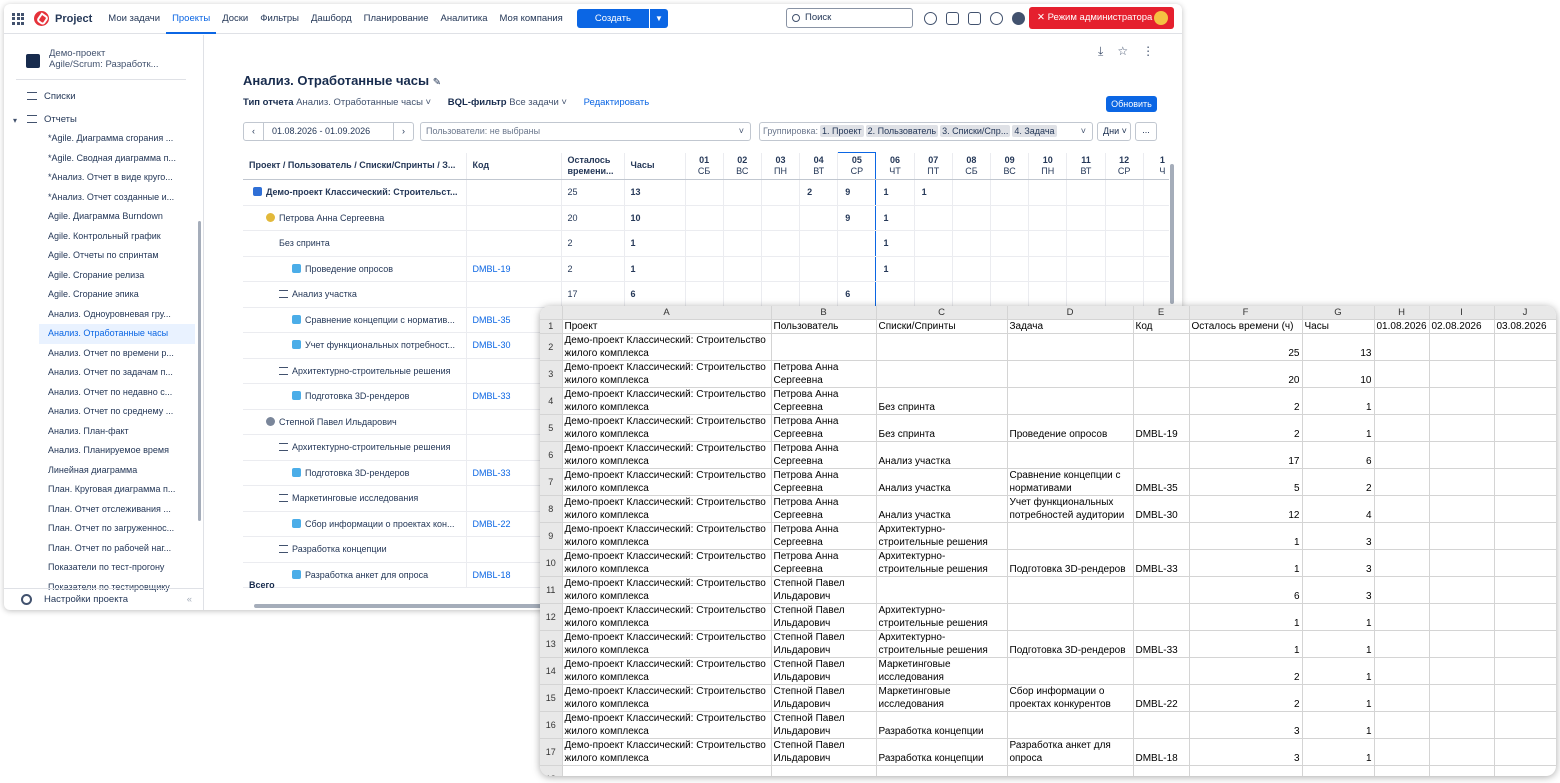 This screenshot has width=1560, height=783. What do you see at coordinates (117, 432) in the screenshot?
I see `sidebar-report-item: Анализ. План-факт` at bounding box center [117, 432].